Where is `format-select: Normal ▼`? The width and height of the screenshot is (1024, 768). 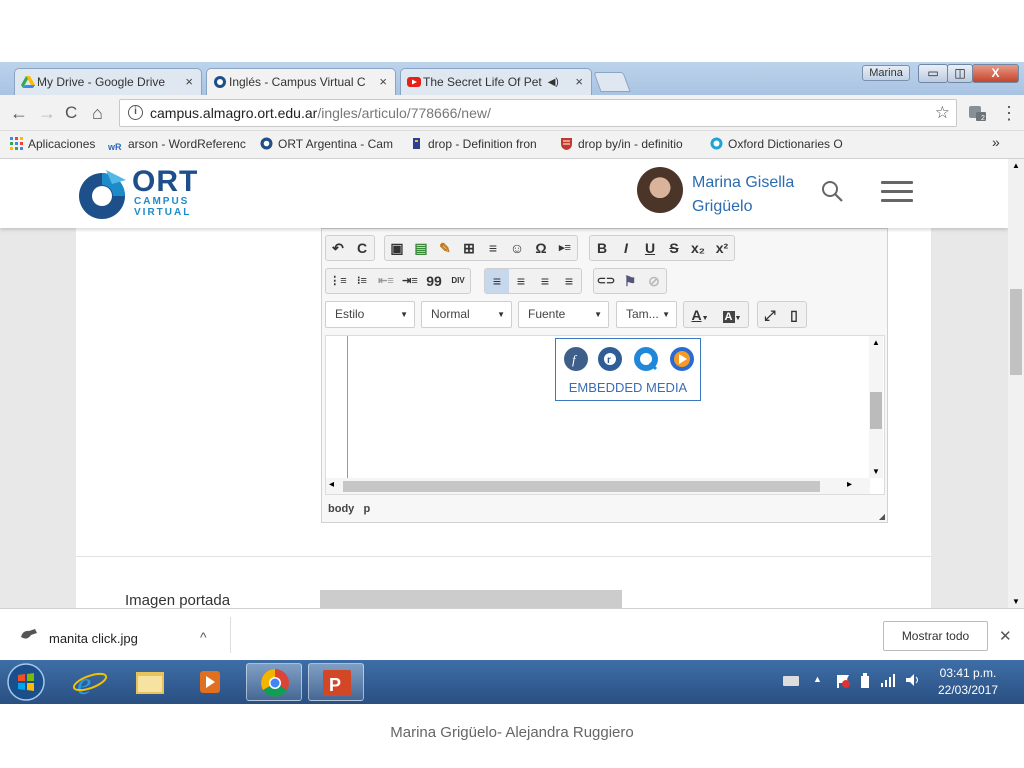
format-select: Normal ▼ is located at coordinates (466, 314).